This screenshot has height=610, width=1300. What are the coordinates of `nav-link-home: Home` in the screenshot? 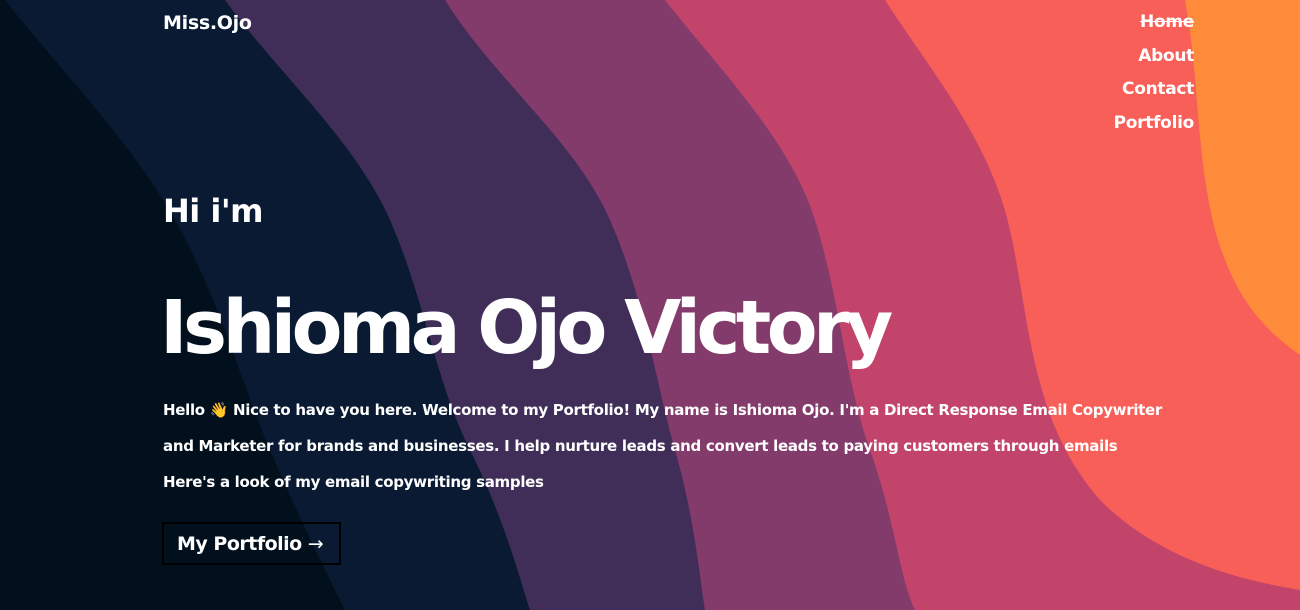 It's located at (1167, 27).